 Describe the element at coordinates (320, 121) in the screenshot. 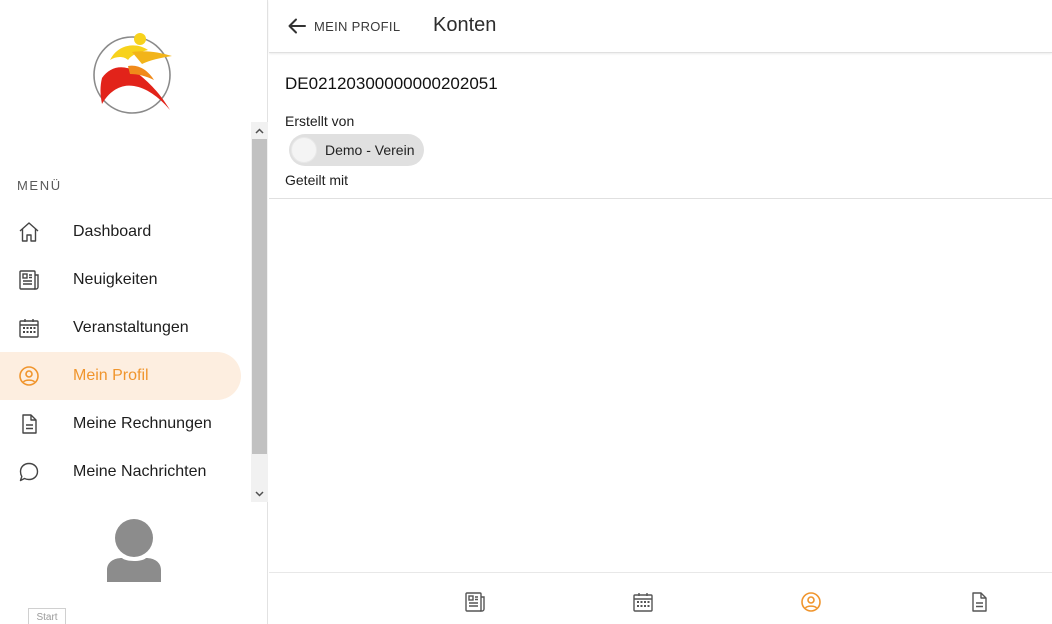

I see `created-by-label: Erstellt von` at that location.